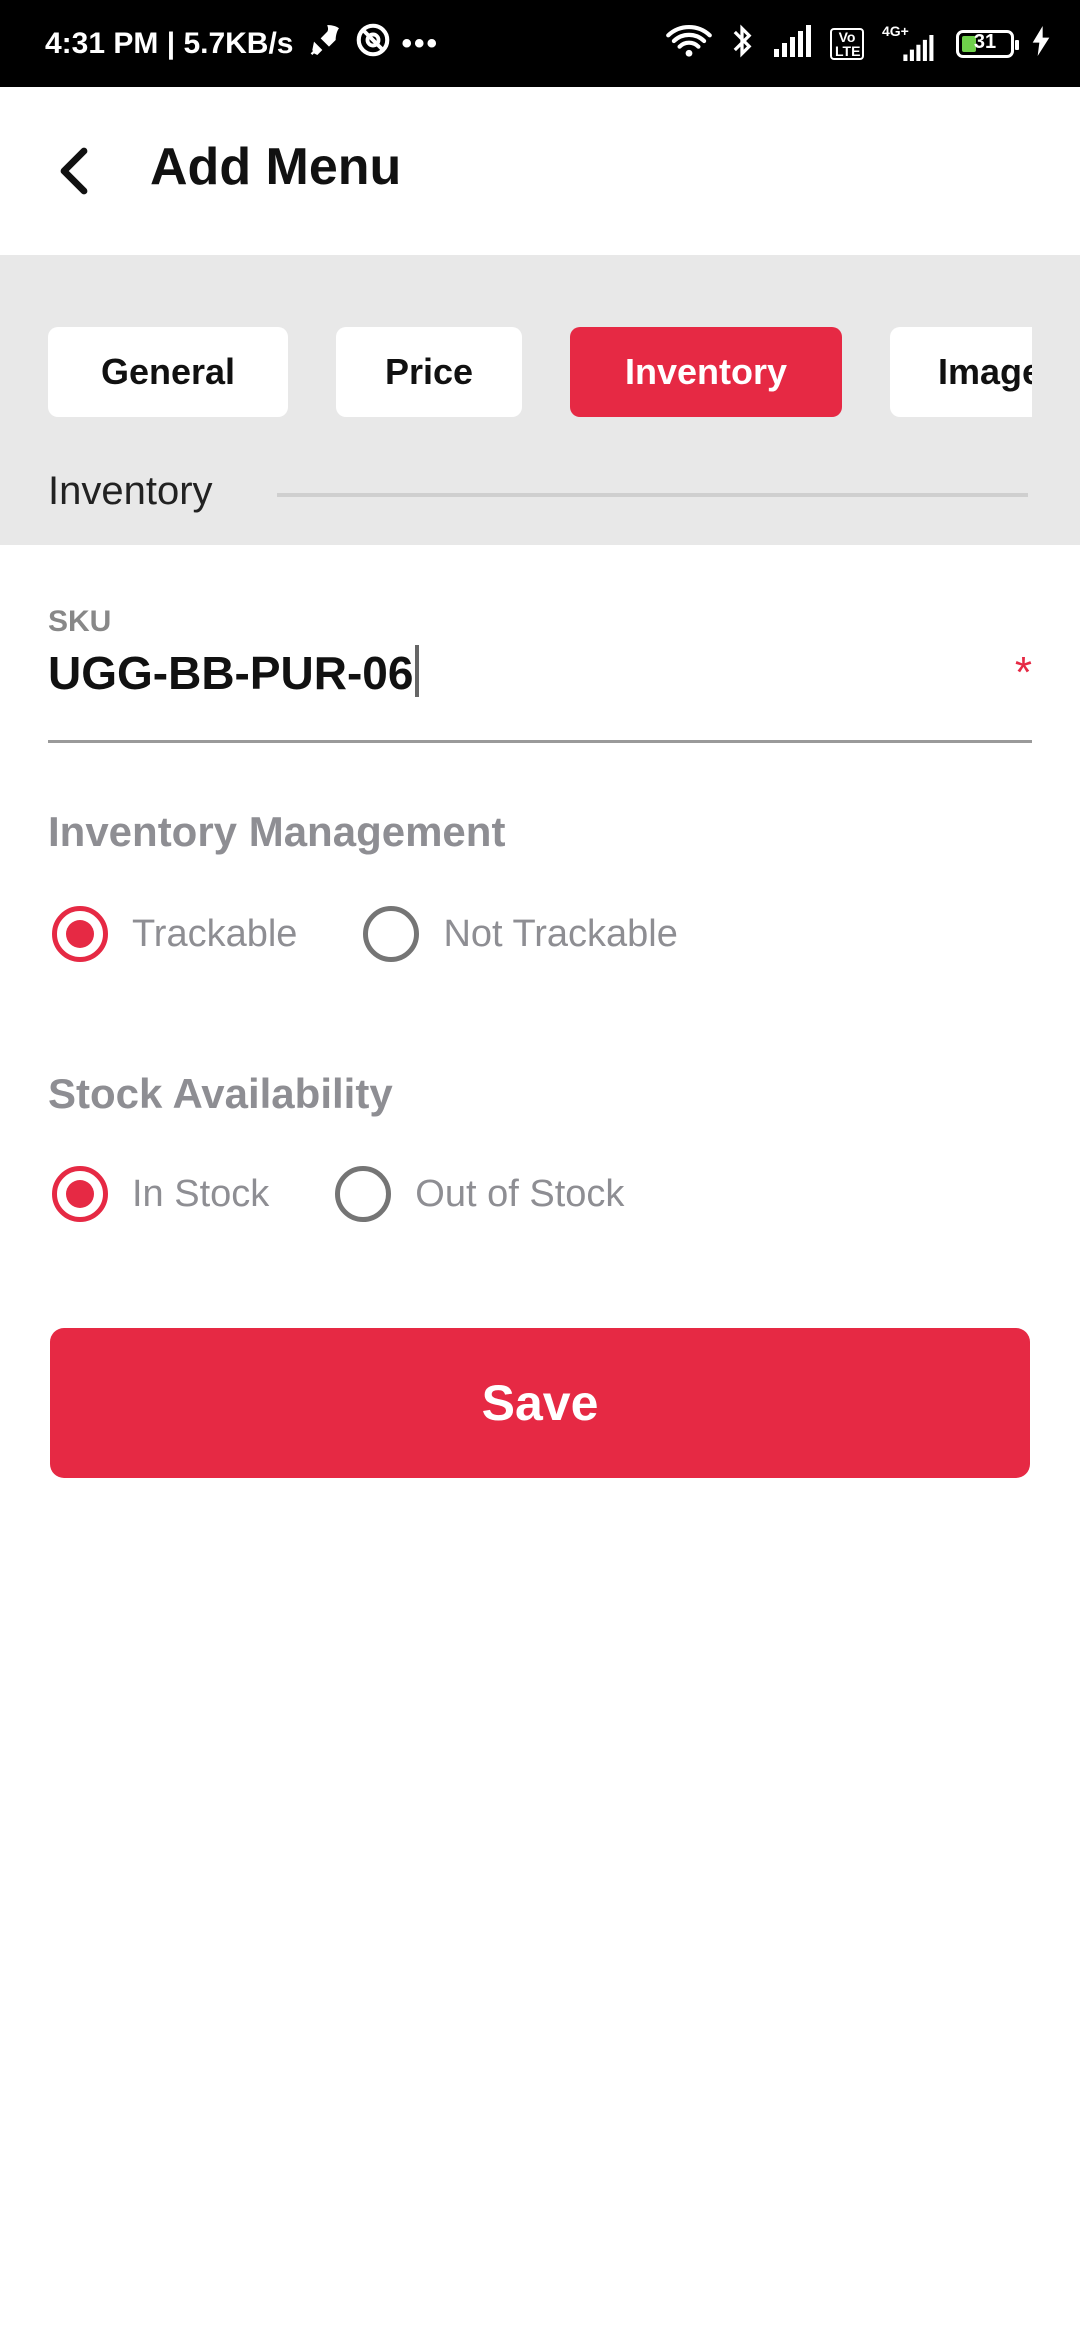 The image size is (1080, 2340). What do you see at coordinates (215, 933) in the screenshot?
I see `radio-label-trackable: Trackable` at bounding box center [215, 933].